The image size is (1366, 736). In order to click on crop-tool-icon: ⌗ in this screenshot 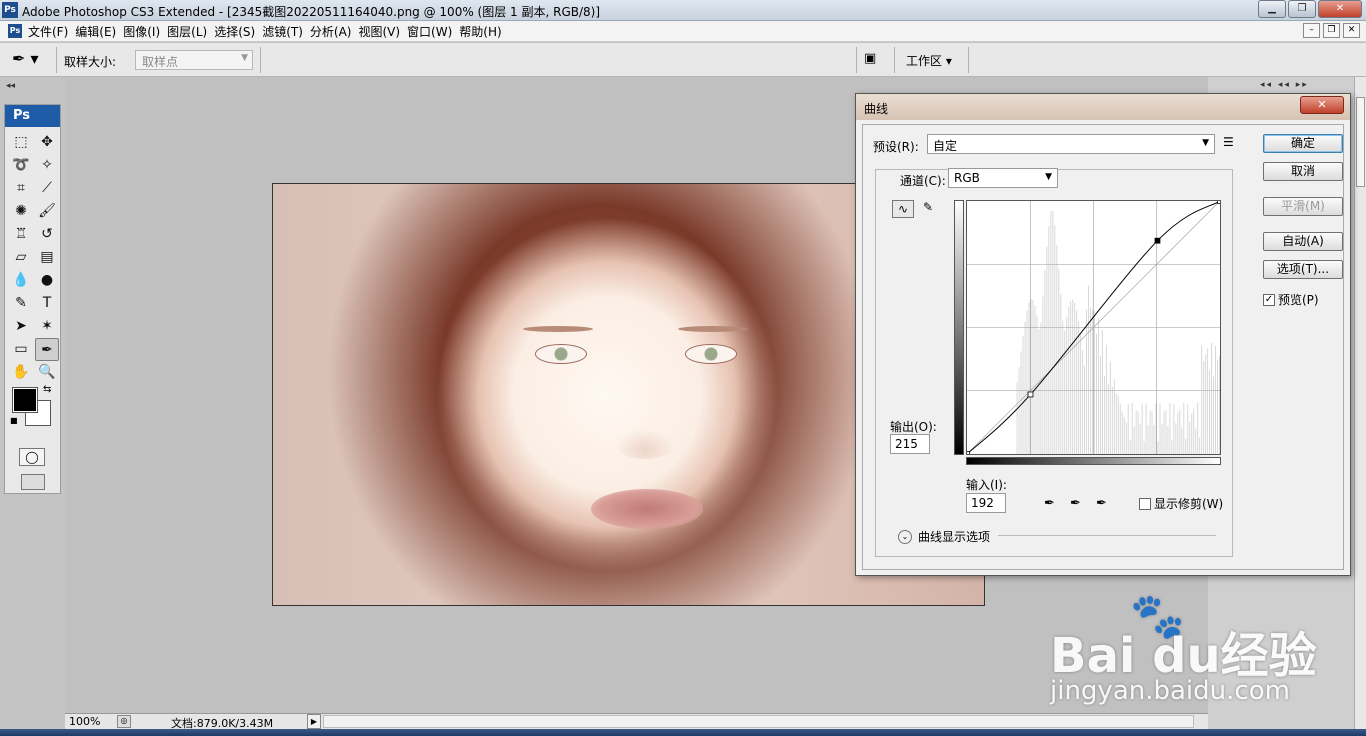, I will do `click(21, 188)`.